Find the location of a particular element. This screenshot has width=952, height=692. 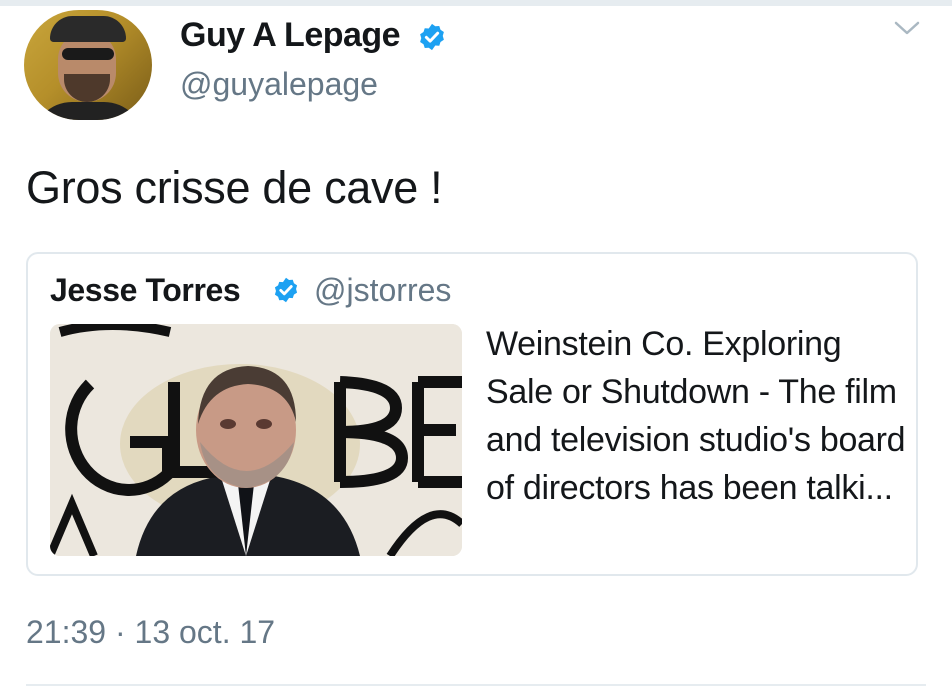

author-name-row: Guy A Lepage is located at coordinates (313, 35).